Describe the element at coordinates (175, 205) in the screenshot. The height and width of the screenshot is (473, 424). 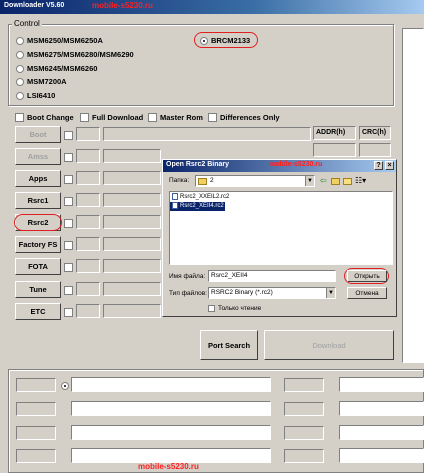
I see `file-icon` at that location.